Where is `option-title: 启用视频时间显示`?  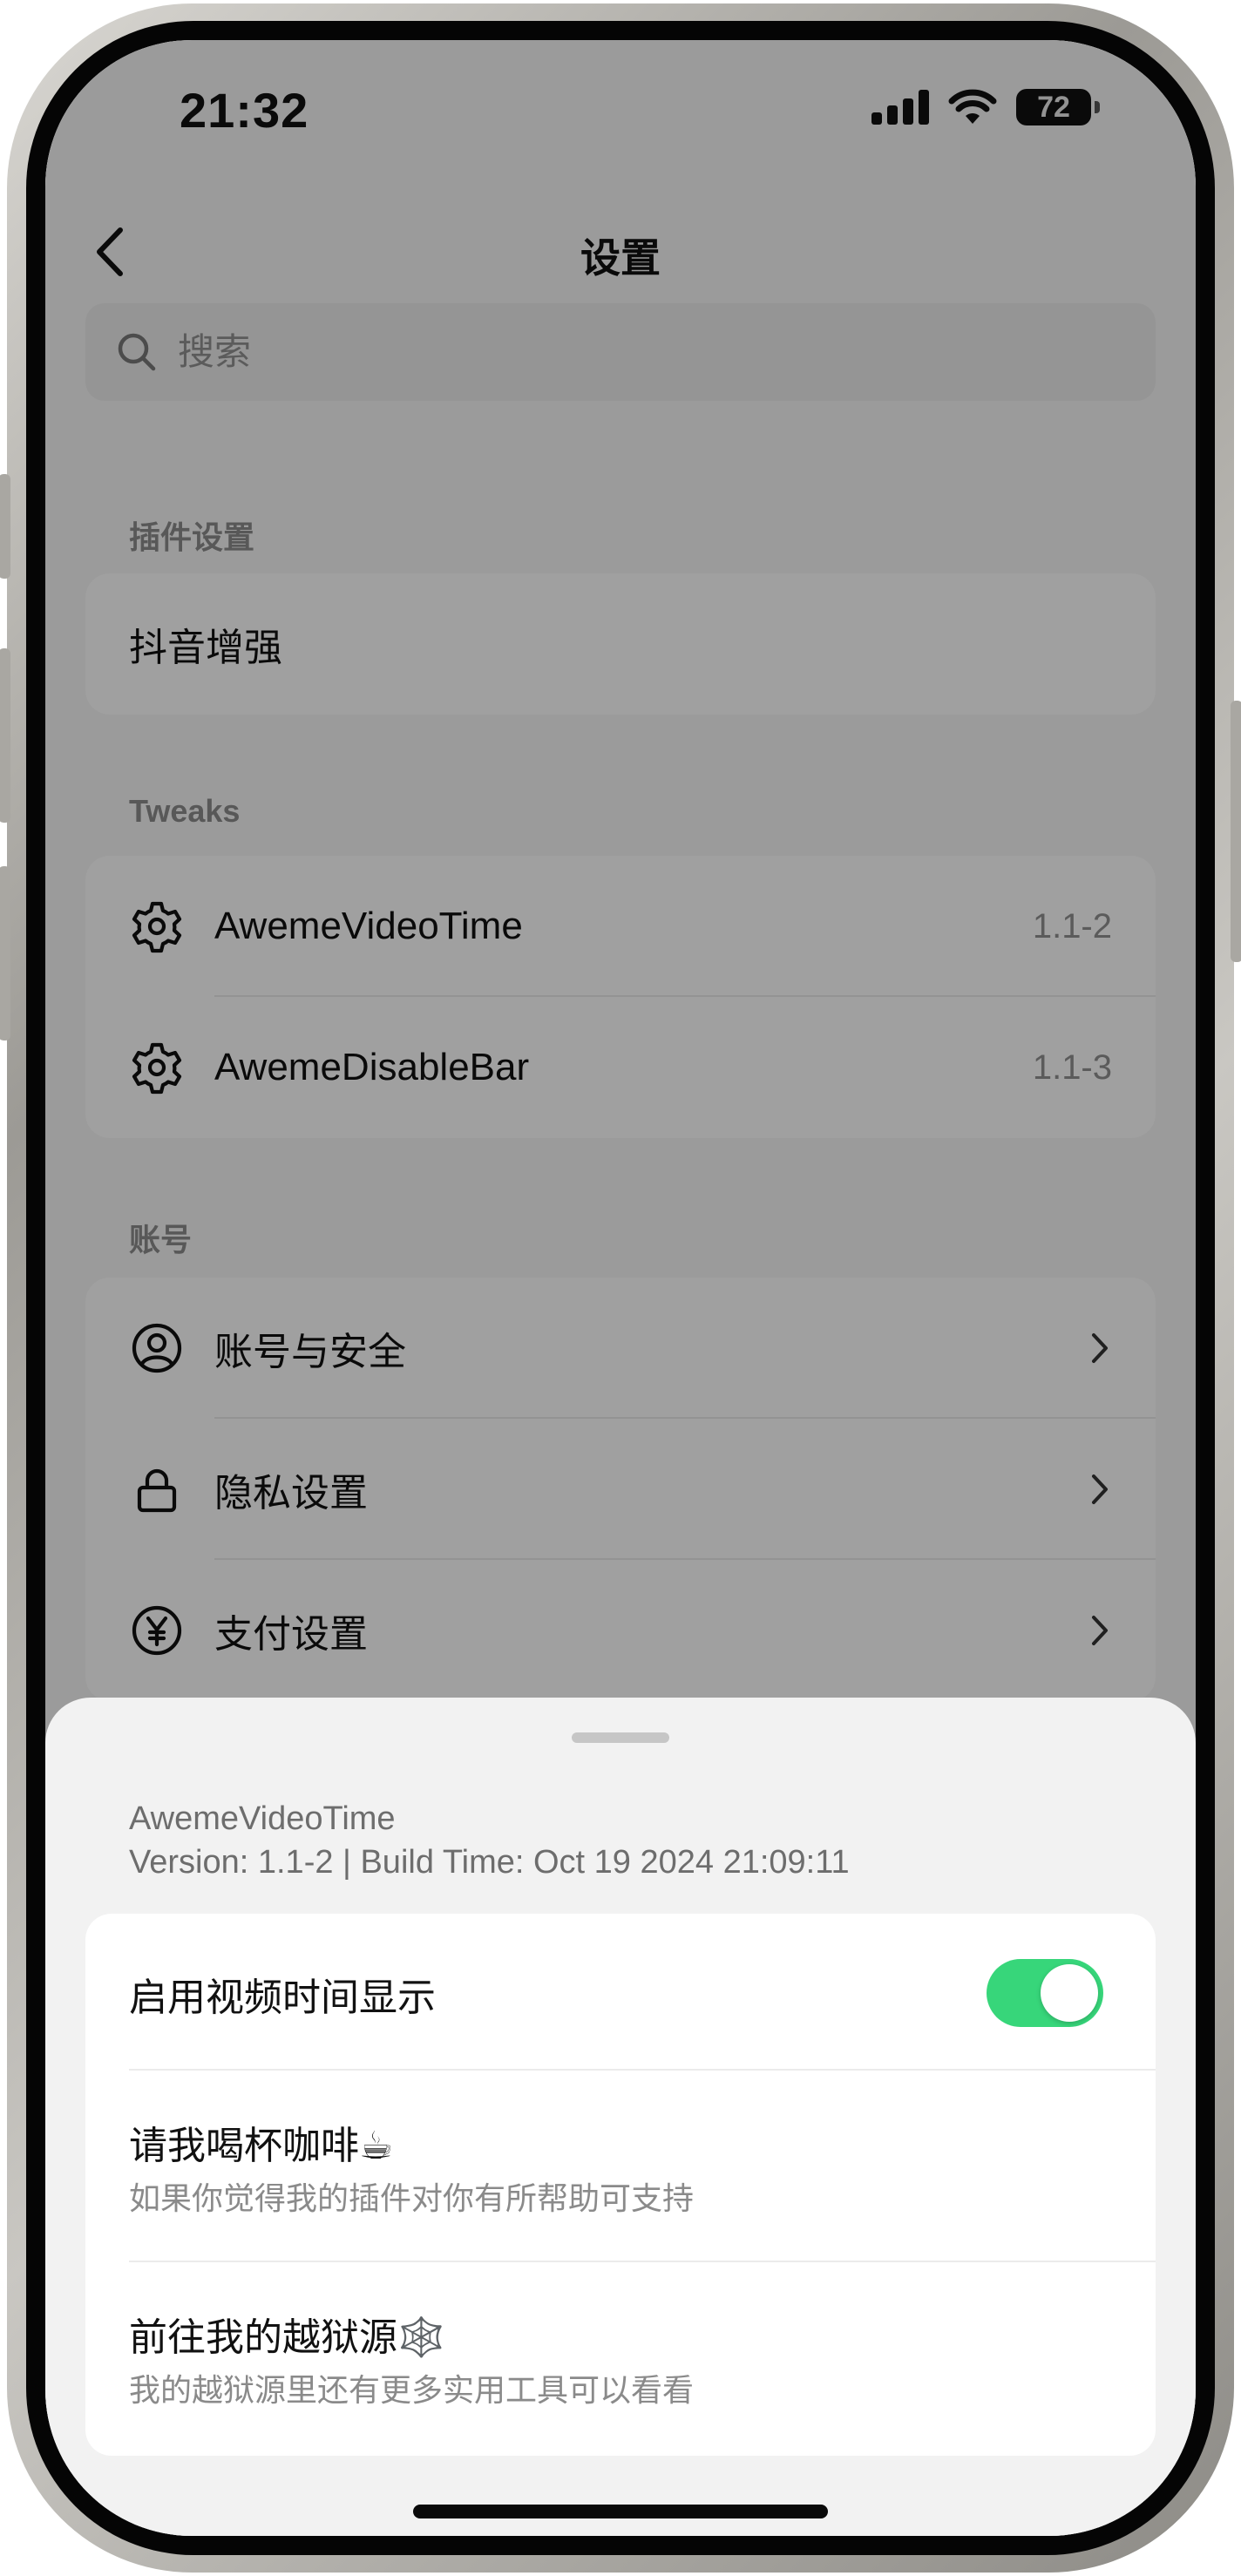 option-title: 启用视频时间显示 is located at coordinates (282, 1998).